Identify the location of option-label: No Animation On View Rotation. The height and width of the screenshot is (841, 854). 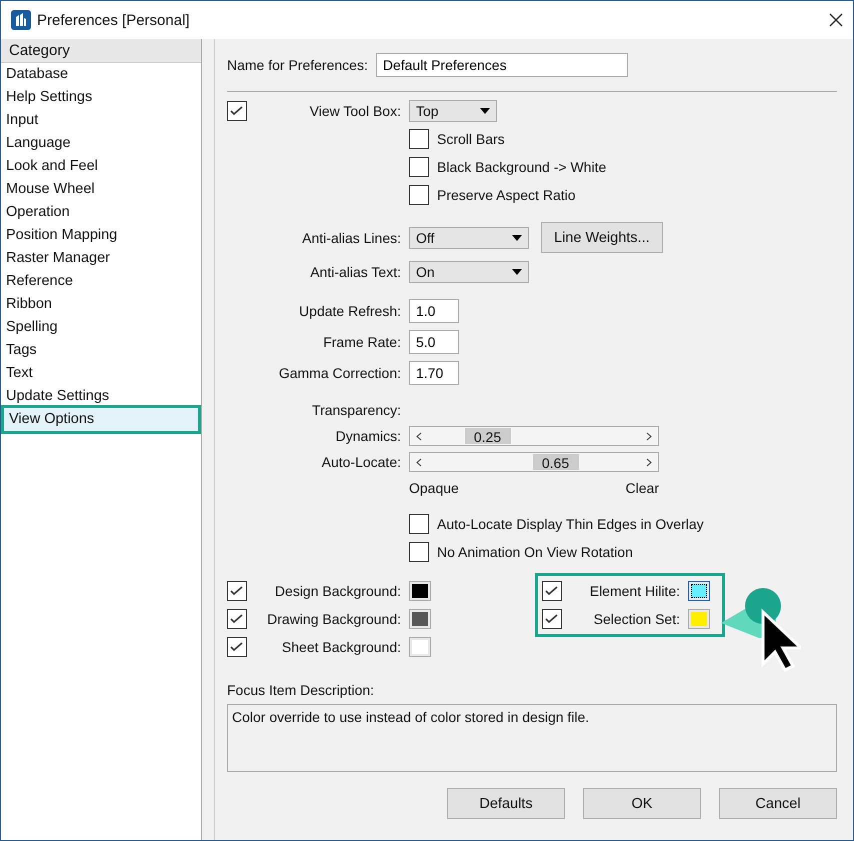
(535, 552).